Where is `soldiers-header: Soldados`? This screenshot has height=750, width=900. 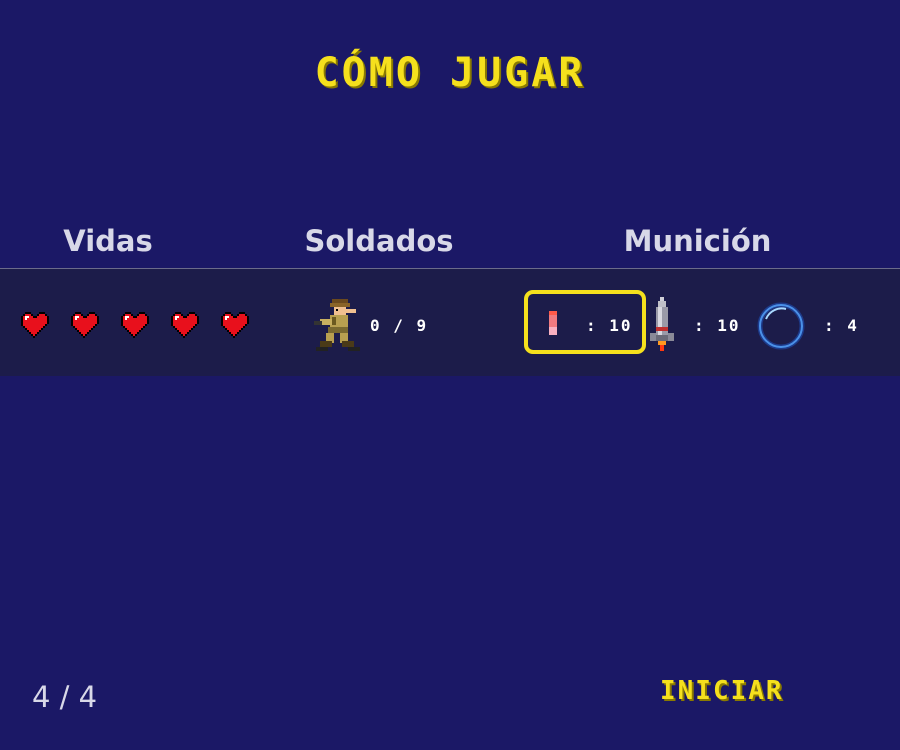 soldiers-header: Soldados is located at coordinates (379, 241).